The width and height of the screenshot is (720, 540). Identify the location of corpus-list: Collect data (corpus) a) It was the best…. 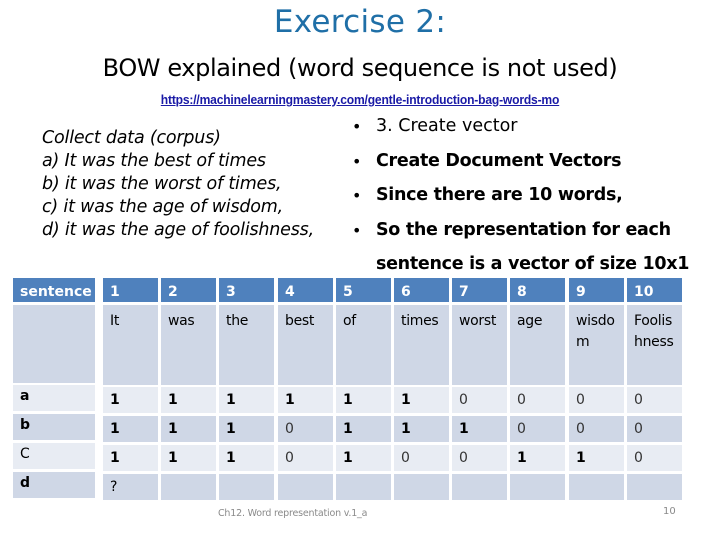
(178, 184).